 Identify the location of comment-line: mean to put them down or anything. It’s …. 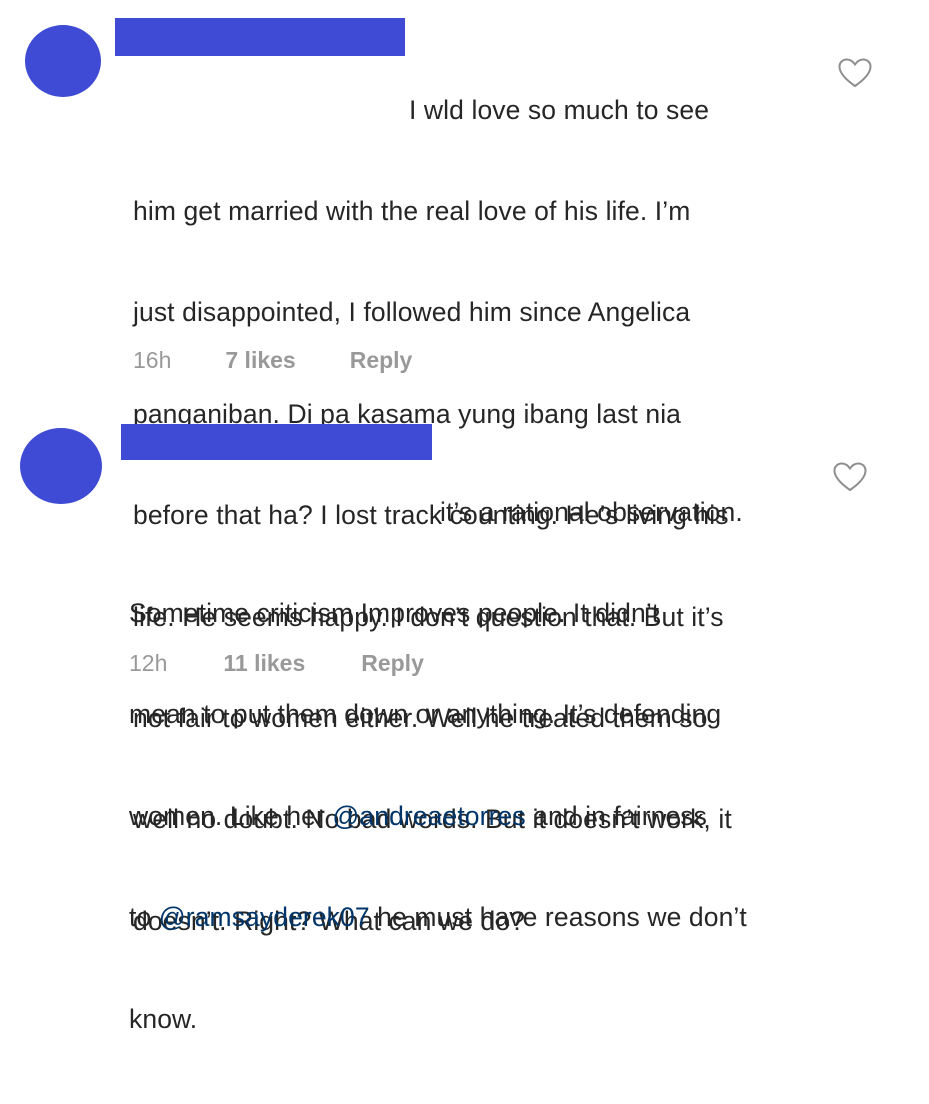
(425, 714).